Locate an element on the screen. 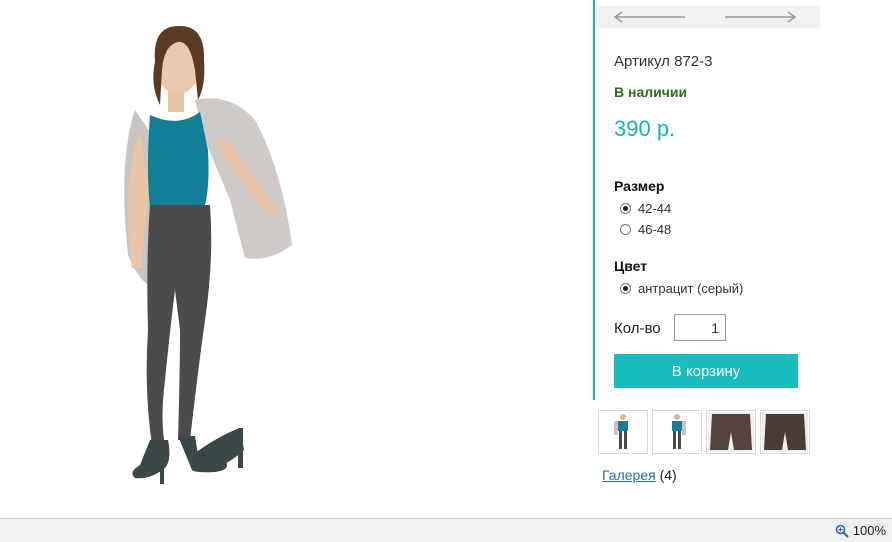 Image resolution: width=892 pixels, height=542 pixels. arrow-left-icon is located at coordinates (650, 19).